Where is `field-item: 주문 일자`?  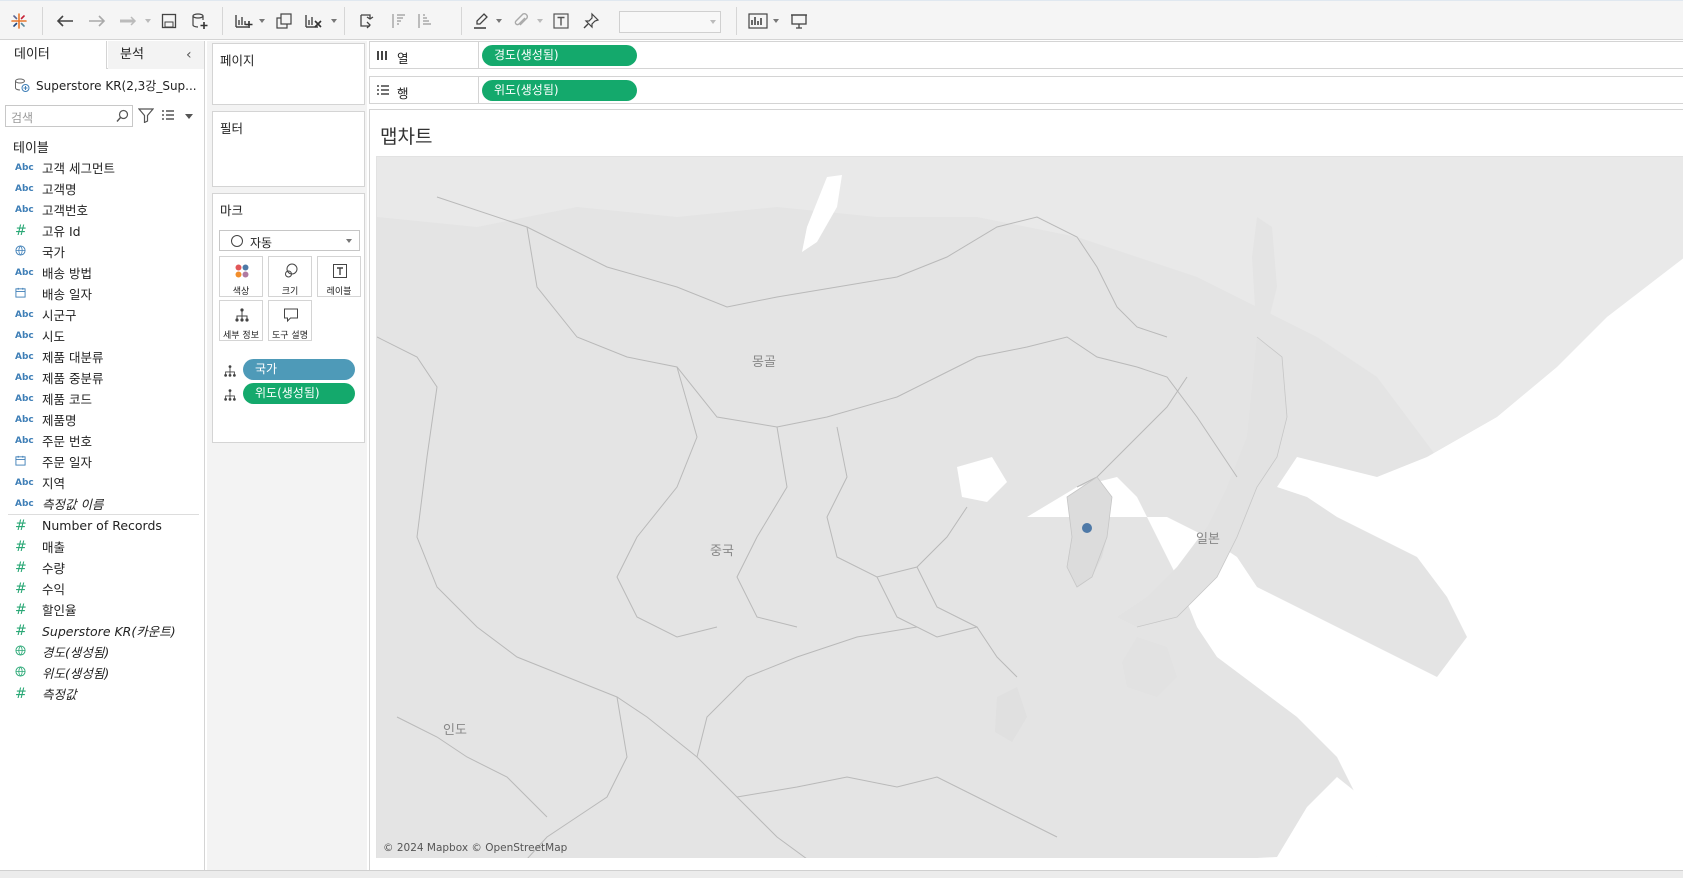
field-item: 주문 일자 is located at coordinates (102, 461).